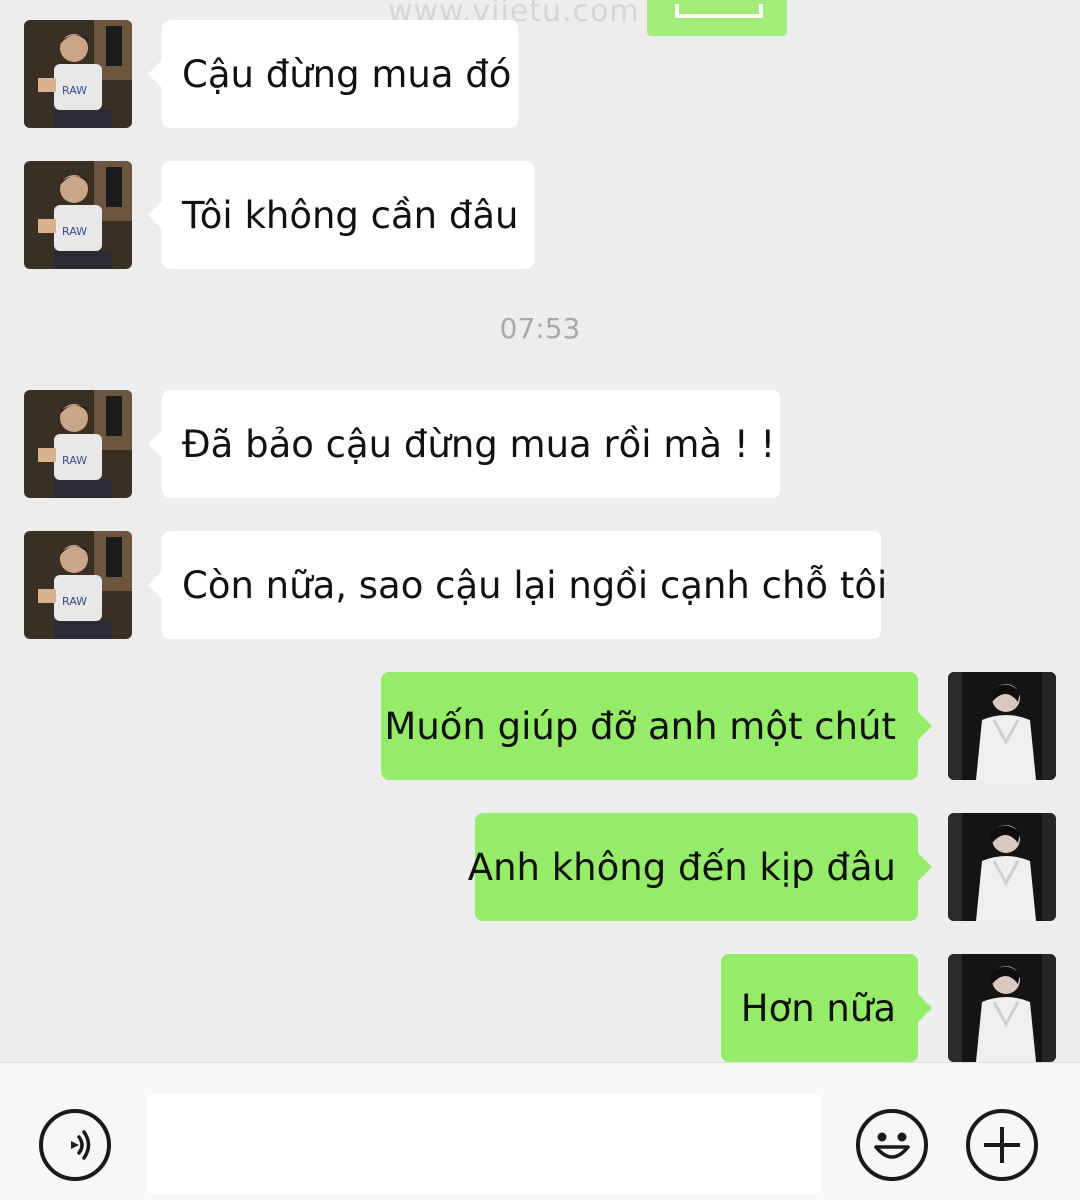 Image resolution: width=1080 pixels, height=1200 pixels. I want to click on emoji-button, so click(892, 1145).